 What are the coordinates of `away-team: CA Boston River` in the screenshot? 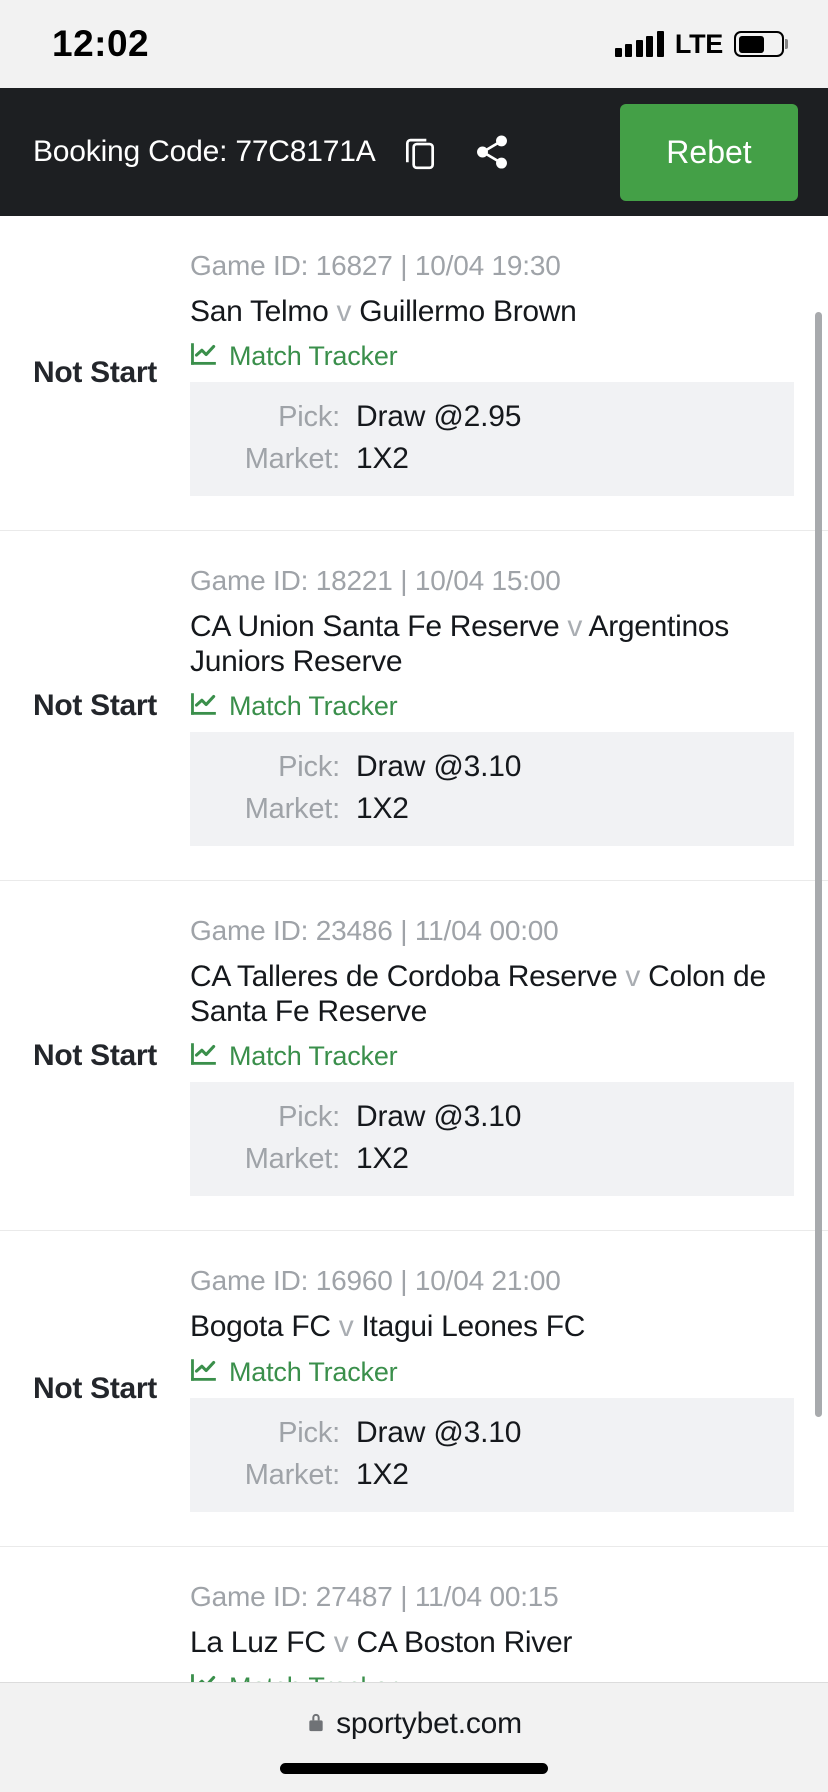 It's located at (464, 1642).